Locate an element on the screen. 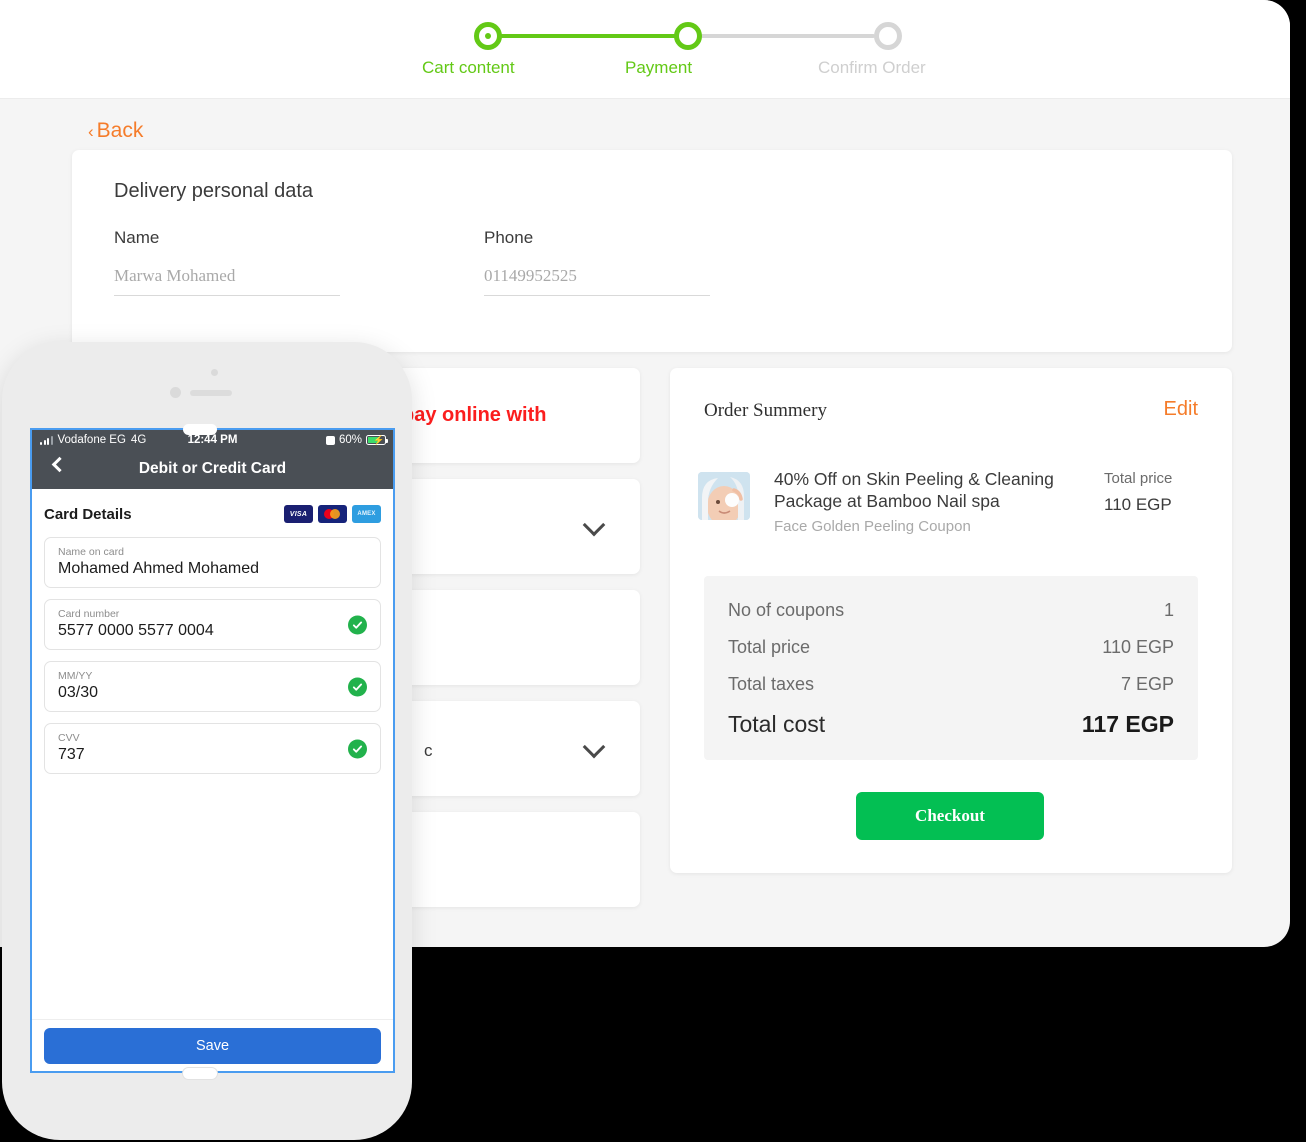 The height and width of the screenshot is (1142, 1306). name-on-card-field: Name on card Mohamed Ahmed Mohamed is located at coordinates (212, 562).